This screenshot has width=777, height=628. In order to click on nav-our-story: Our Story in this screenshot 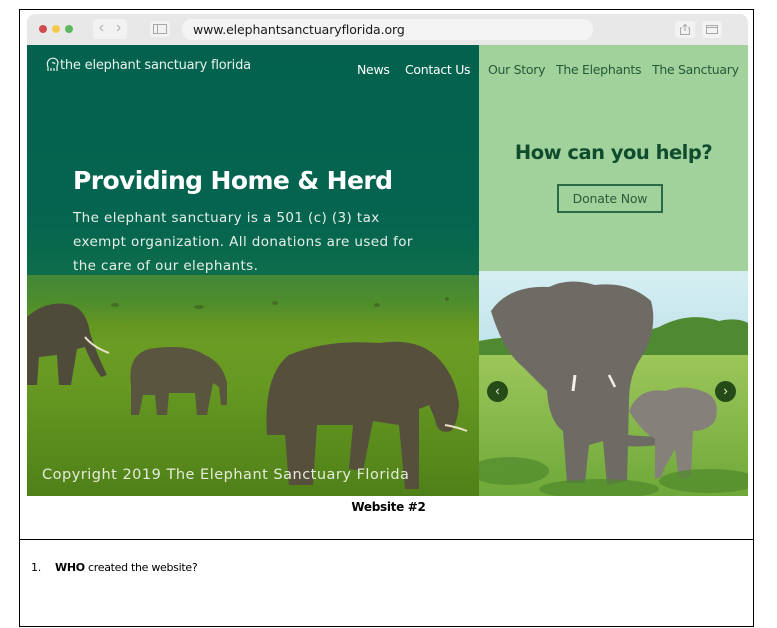, I will do `click(517, 69)`.